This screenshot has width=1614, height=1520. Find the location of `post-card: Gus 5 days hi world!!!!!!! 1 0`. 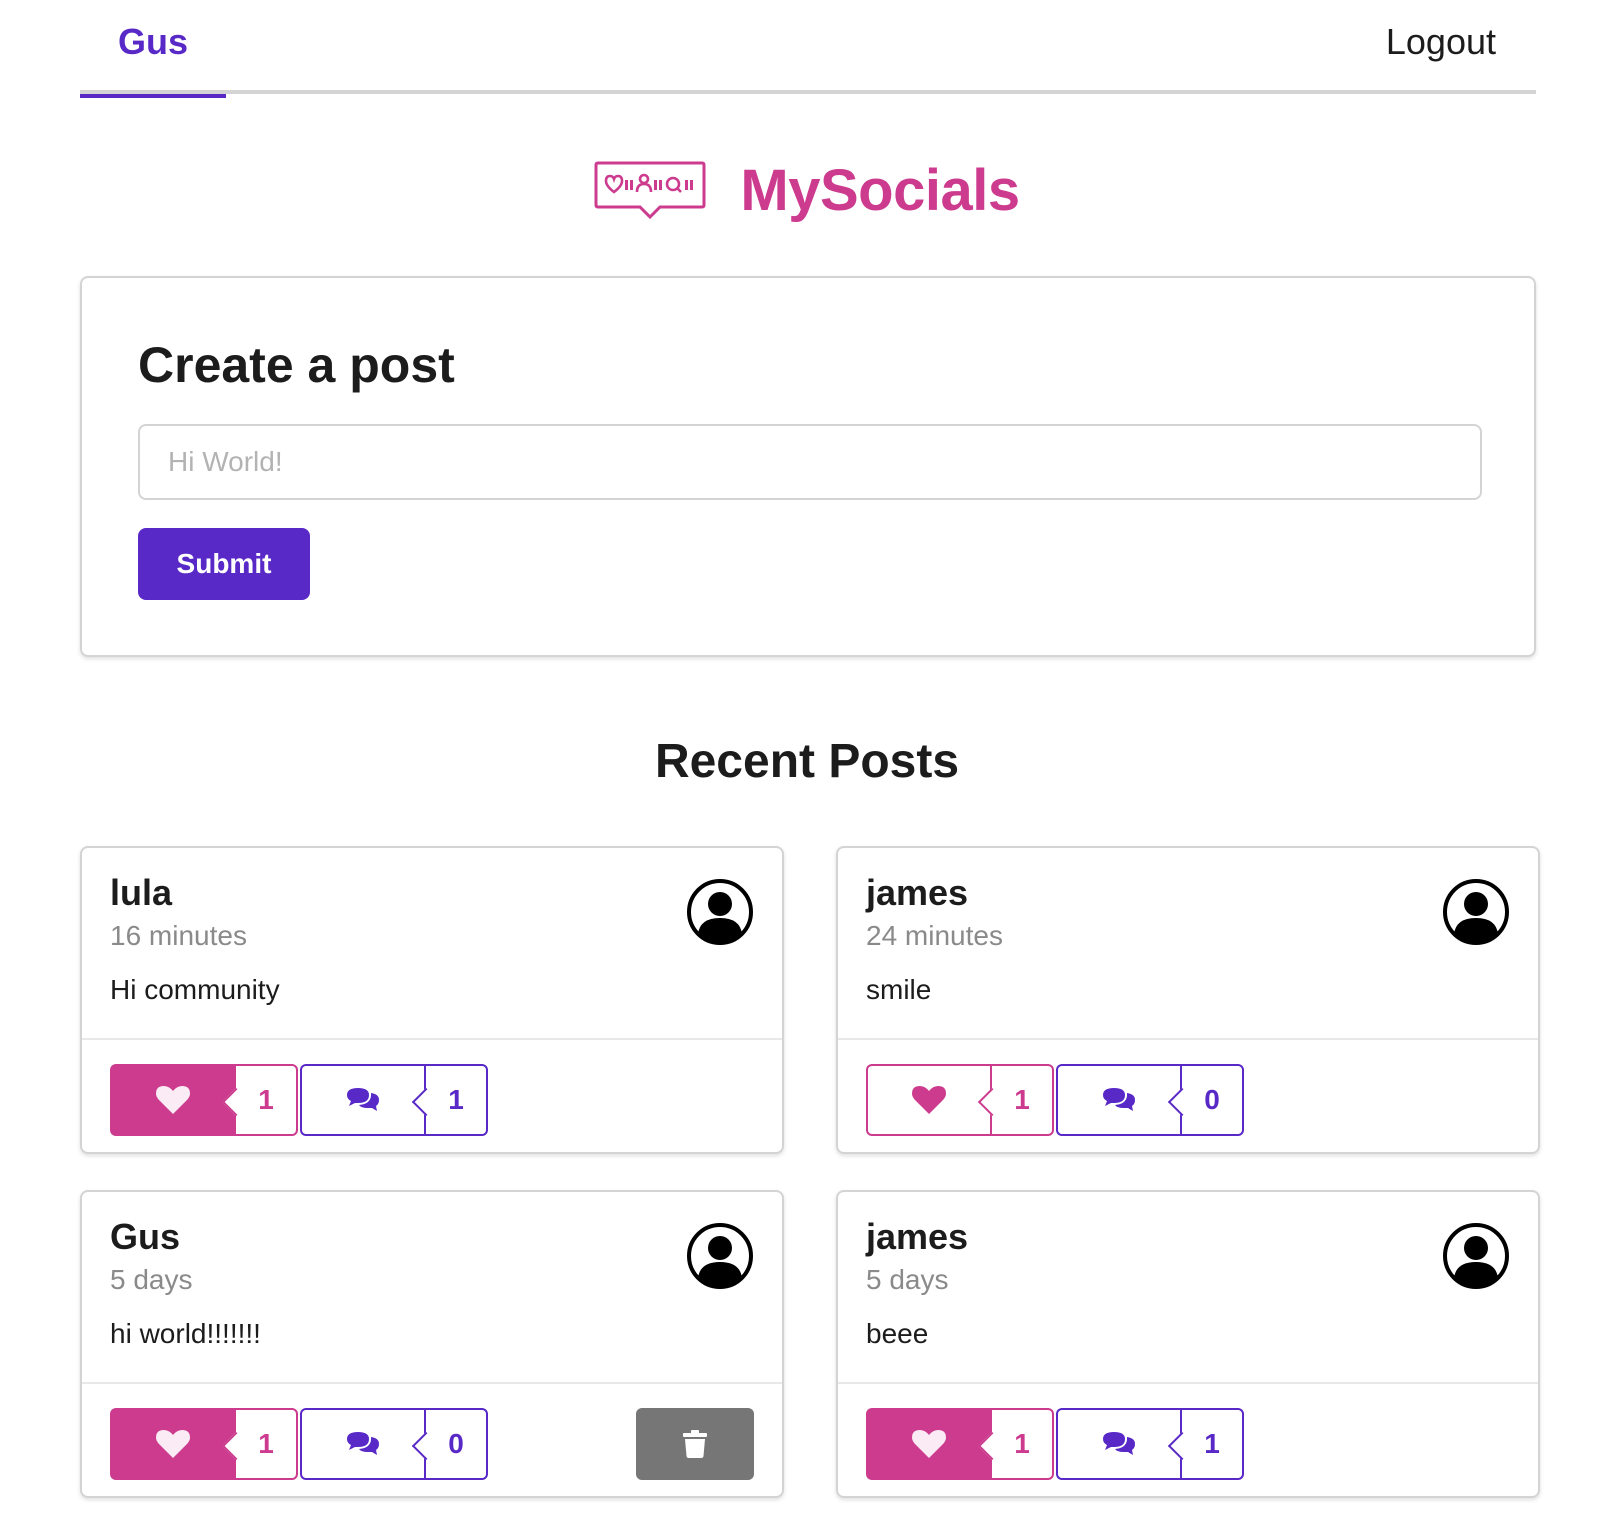

post-card: Gus 5 days hi world!!!!!!! 1 0 is located at coordinates (432, 1344).